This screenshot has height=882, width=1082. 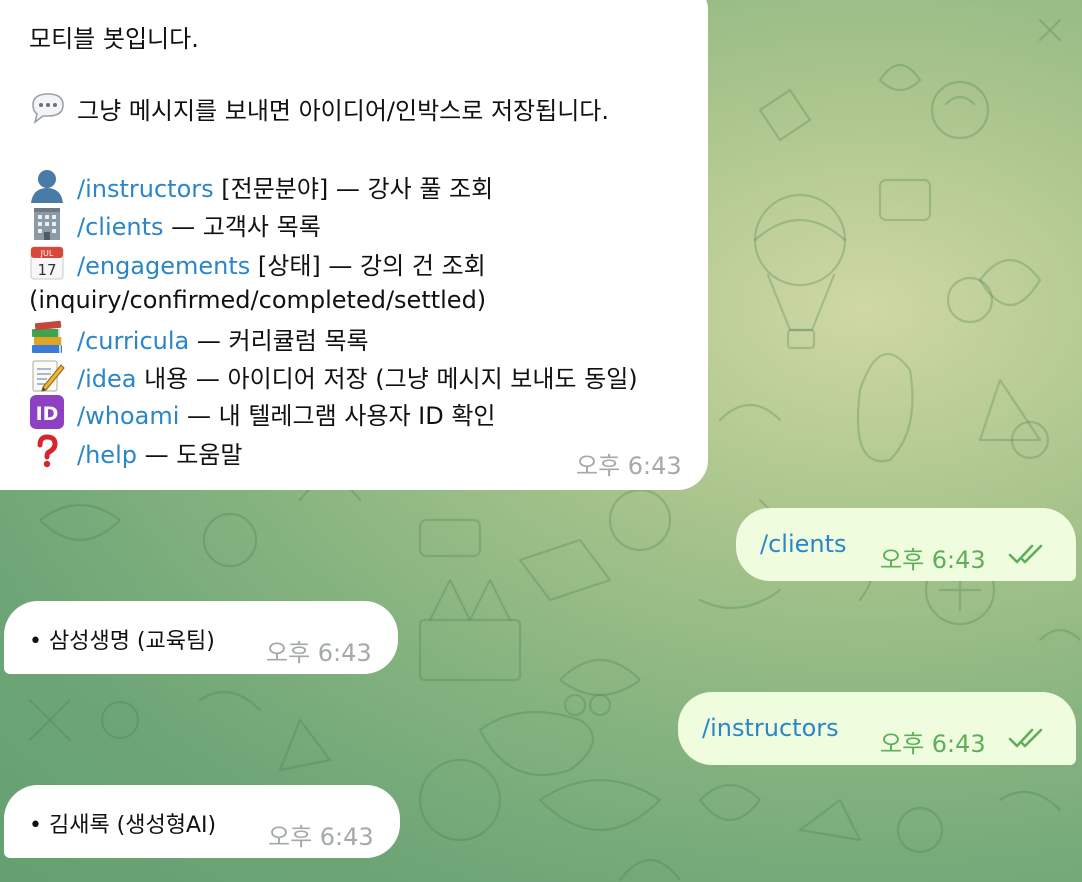 What do you see at coordinates (47, 222) in the screenshot?
I see `office-building-icon` at bounding box center [47, 222].